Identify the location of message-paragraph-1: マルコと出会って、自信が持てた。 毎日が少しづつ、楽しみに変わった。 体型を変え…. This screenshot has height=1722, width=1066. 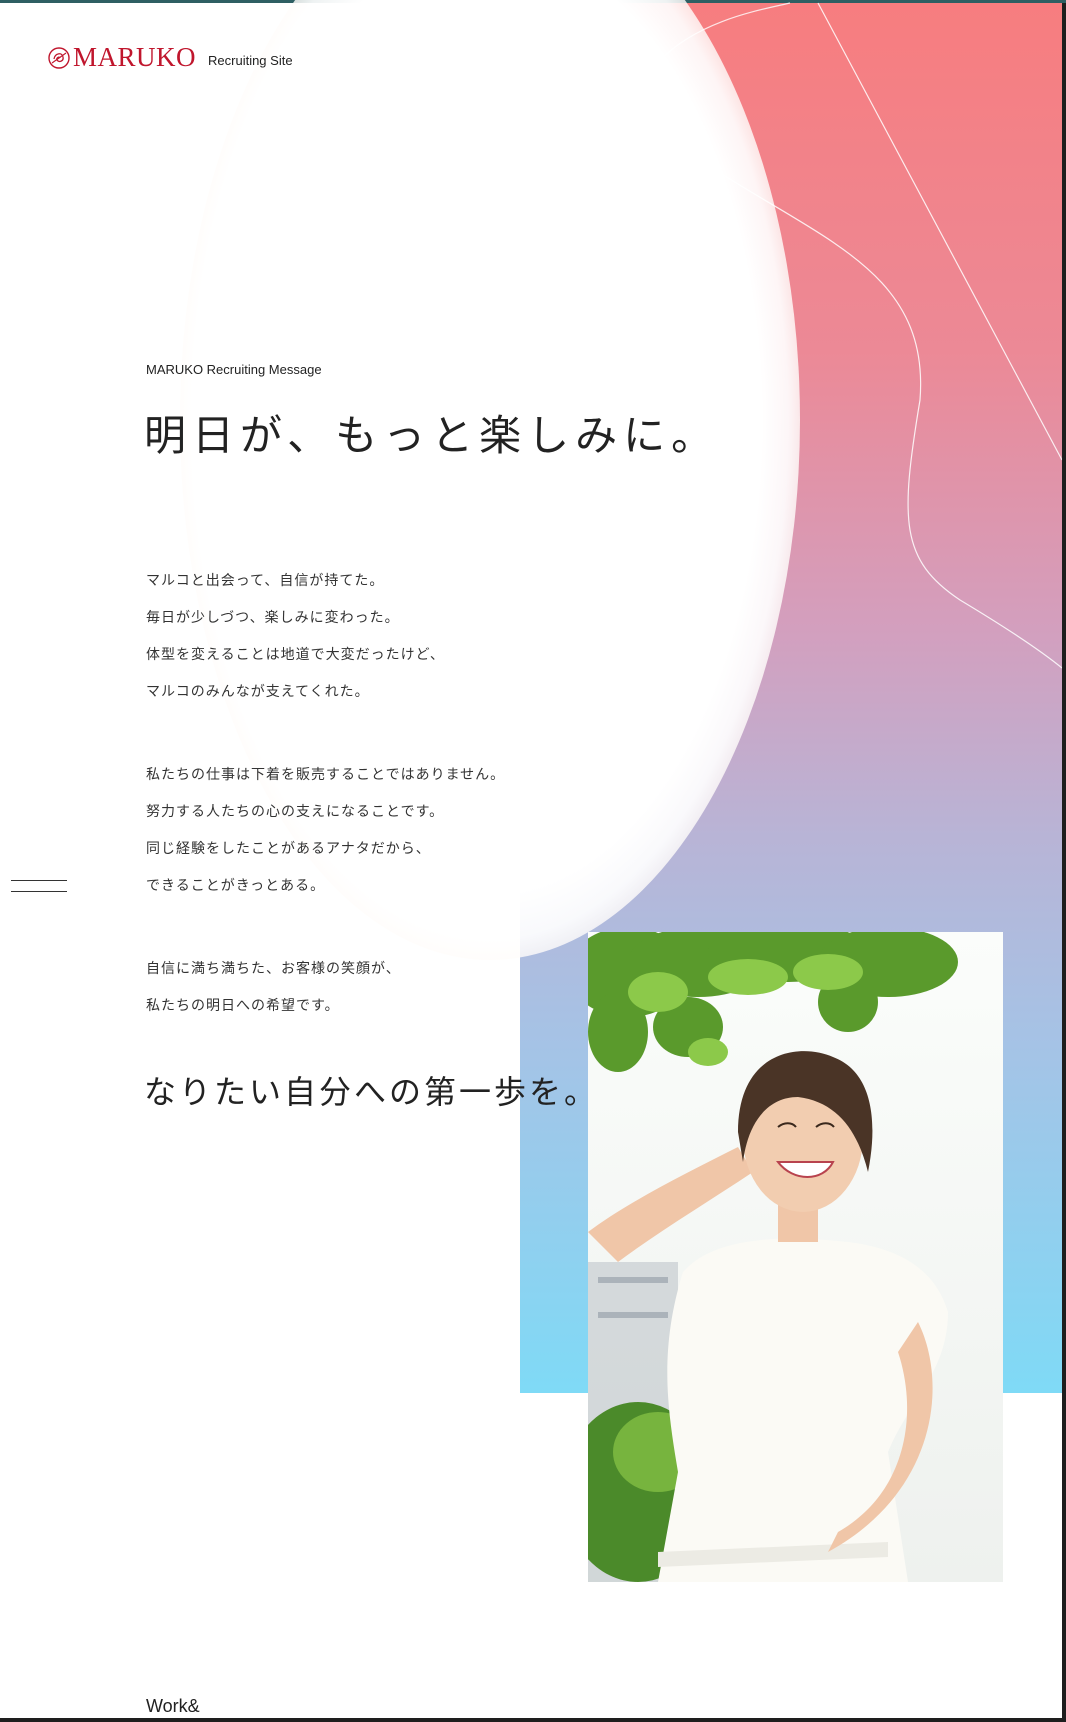
(295, 637).